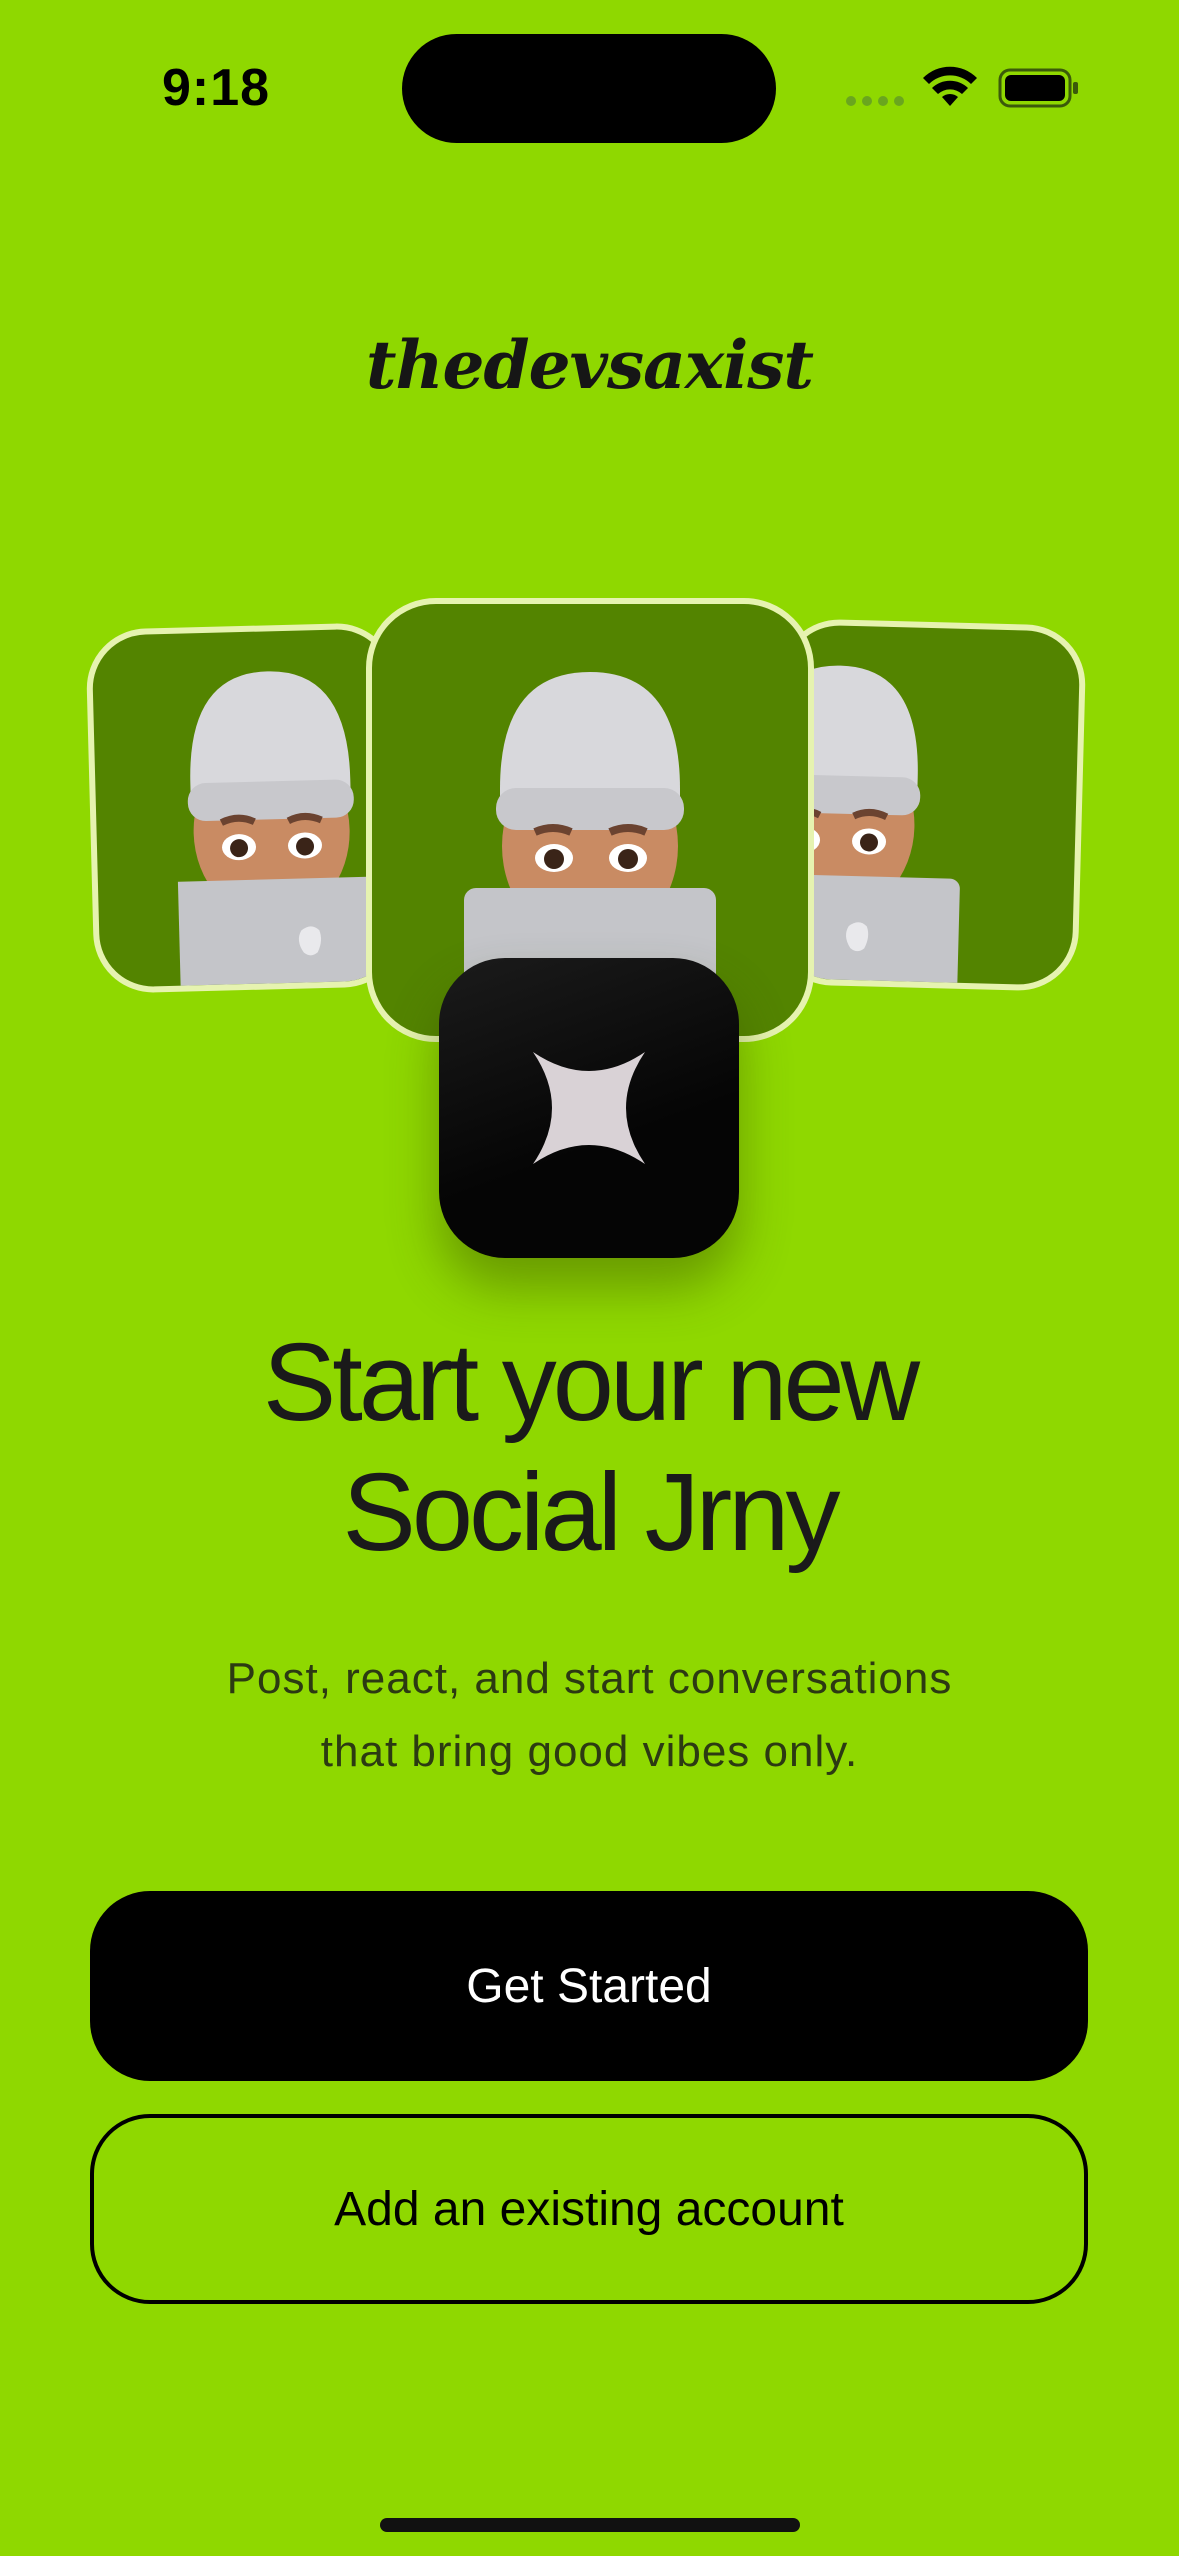 This screenshot has height=2556, width=1179. I want to click on page-title: Start your new Social Jrny, so click(589, 1448).